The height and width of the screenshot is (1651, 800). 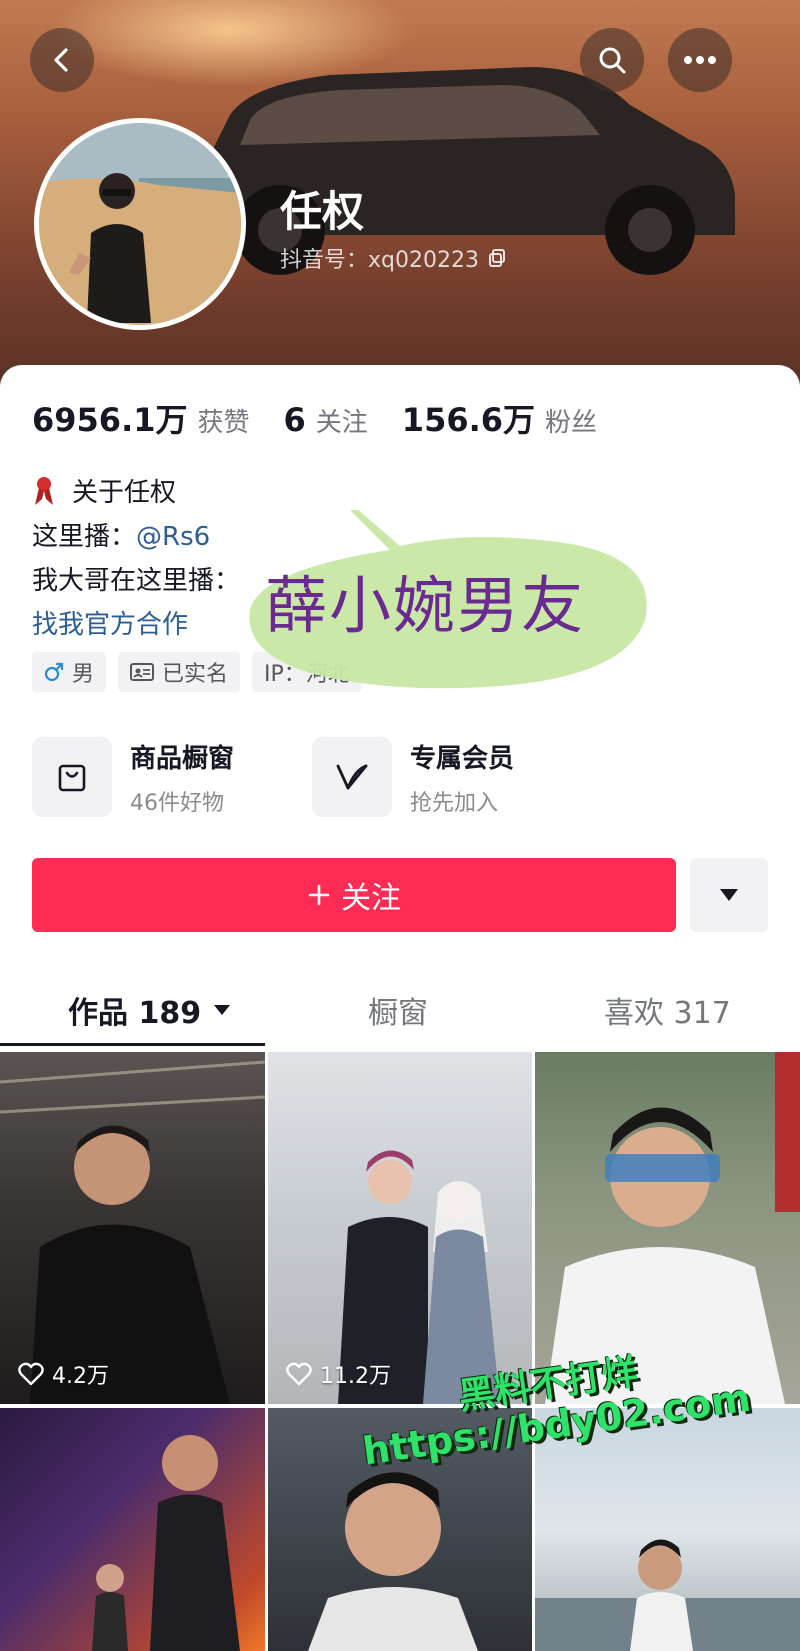 I want to click on follow-button: 关注, so click(x=354, y=895).